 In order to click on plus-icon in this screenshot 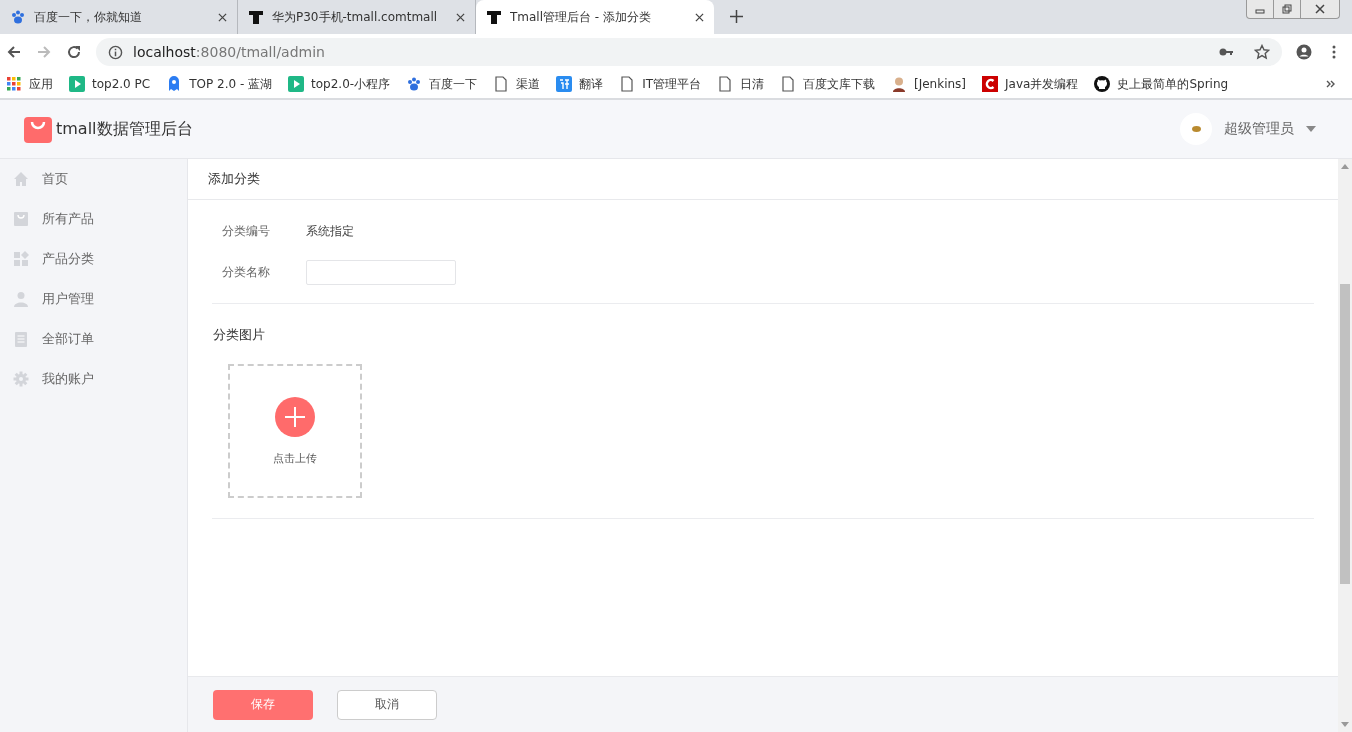, I will do `click(295, 416)`.